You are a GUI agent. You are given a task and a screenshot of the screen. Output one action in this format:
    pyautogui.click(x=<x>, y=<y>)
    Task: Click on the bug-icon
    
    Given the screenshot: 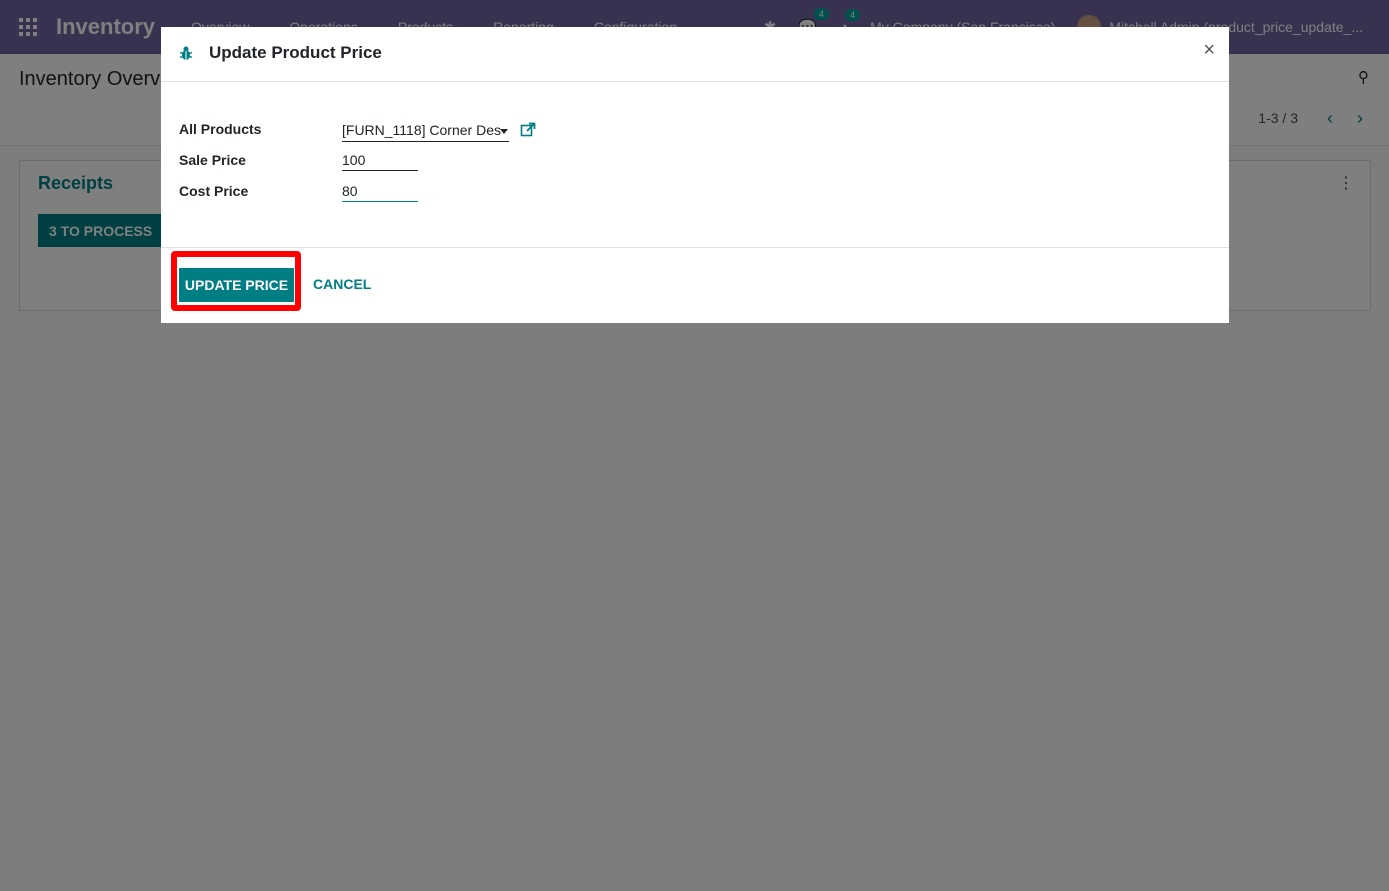 What is the action you would take?
    pyautogui.click(x=186, y=53)
    